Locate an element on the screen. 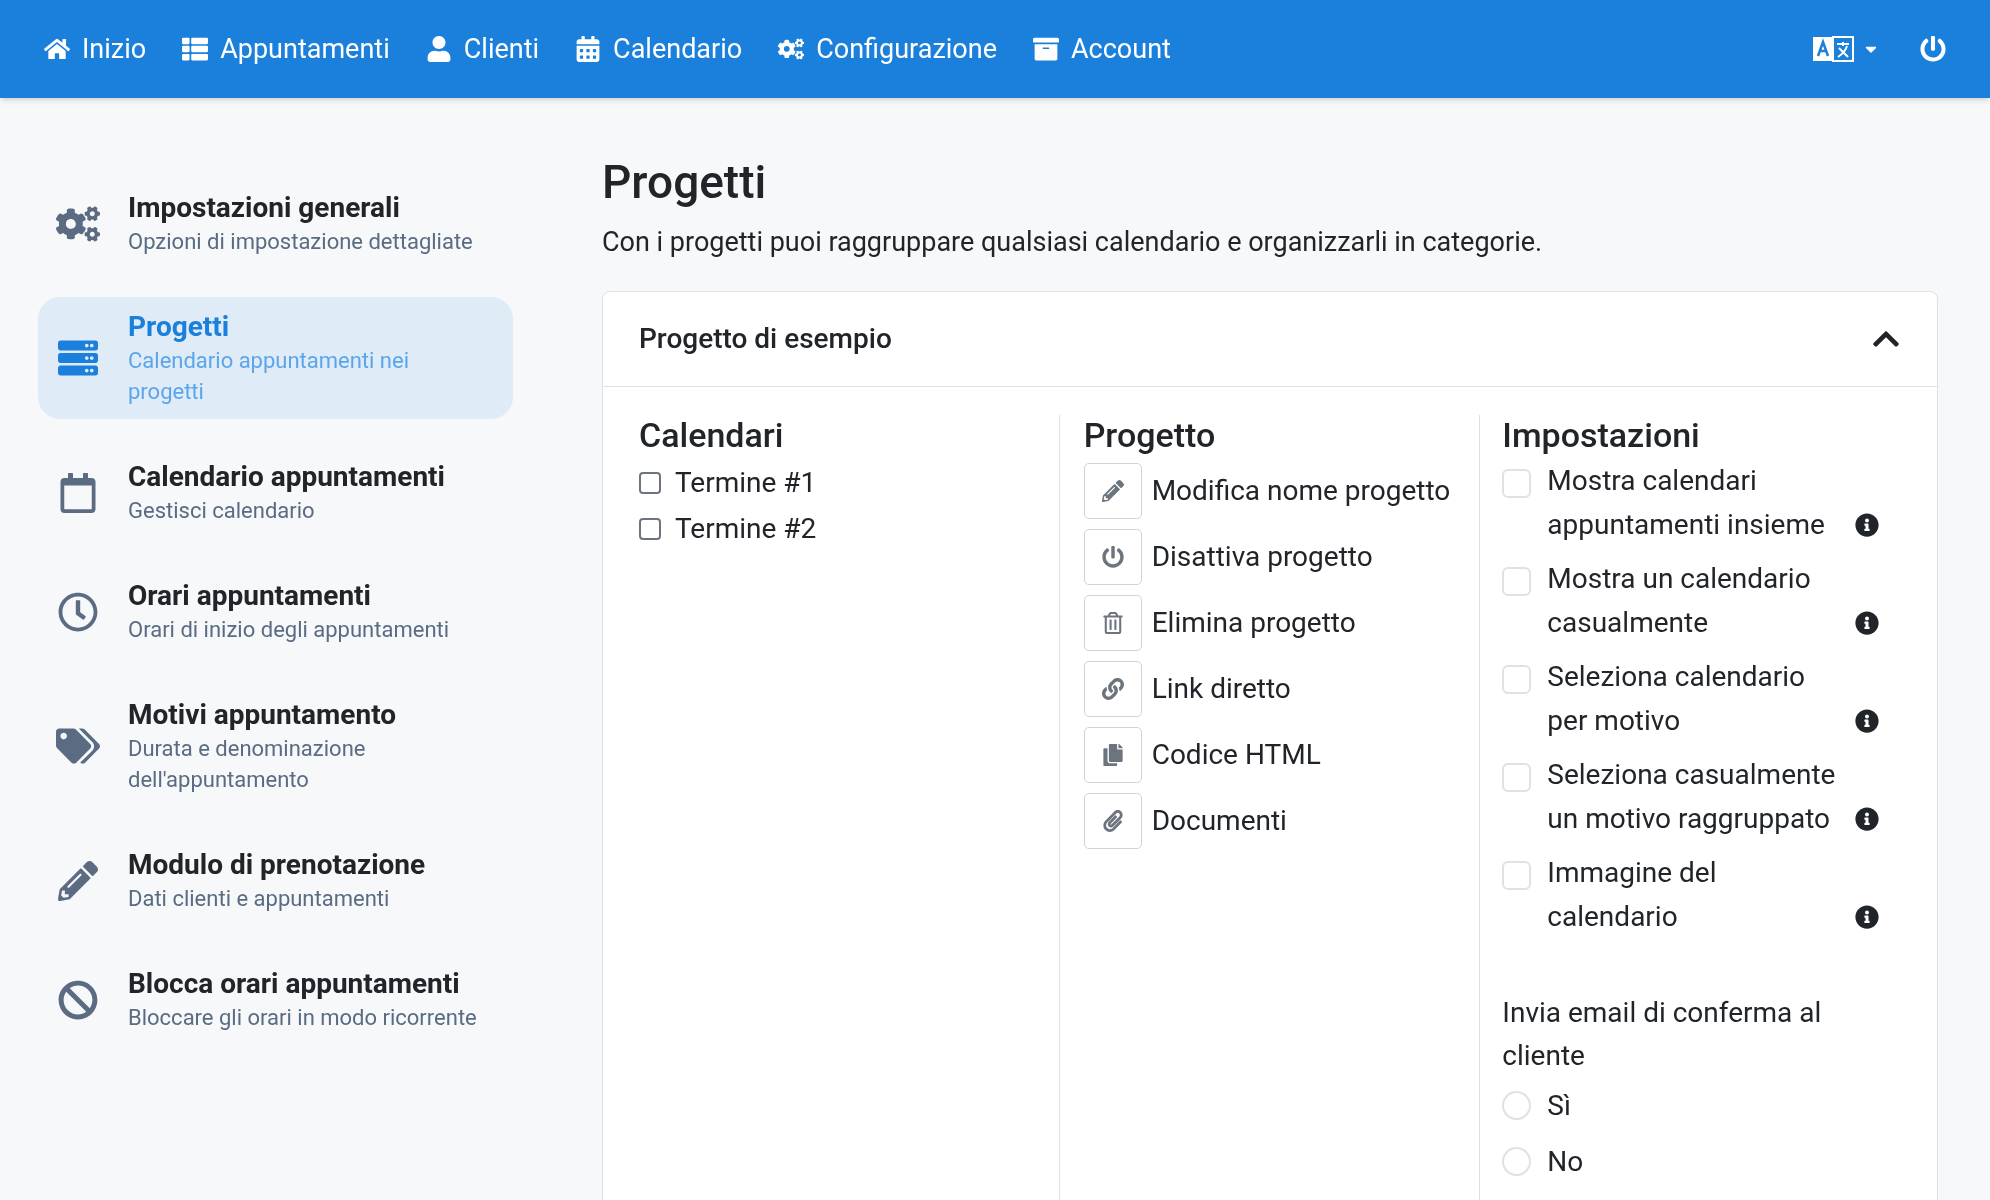  stacked-bars-icon is located at coordinates (78, 358).